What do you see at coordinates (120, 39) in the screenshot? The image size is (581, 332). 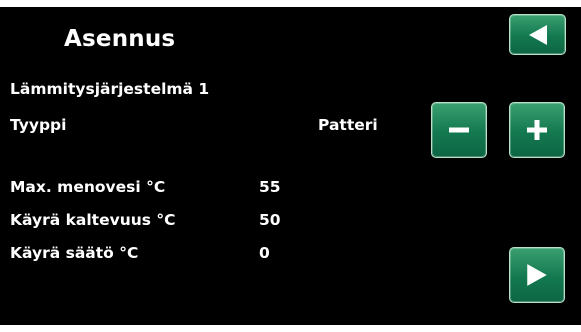 I see `page-title: Asennus` at bounding box center [120, 39].